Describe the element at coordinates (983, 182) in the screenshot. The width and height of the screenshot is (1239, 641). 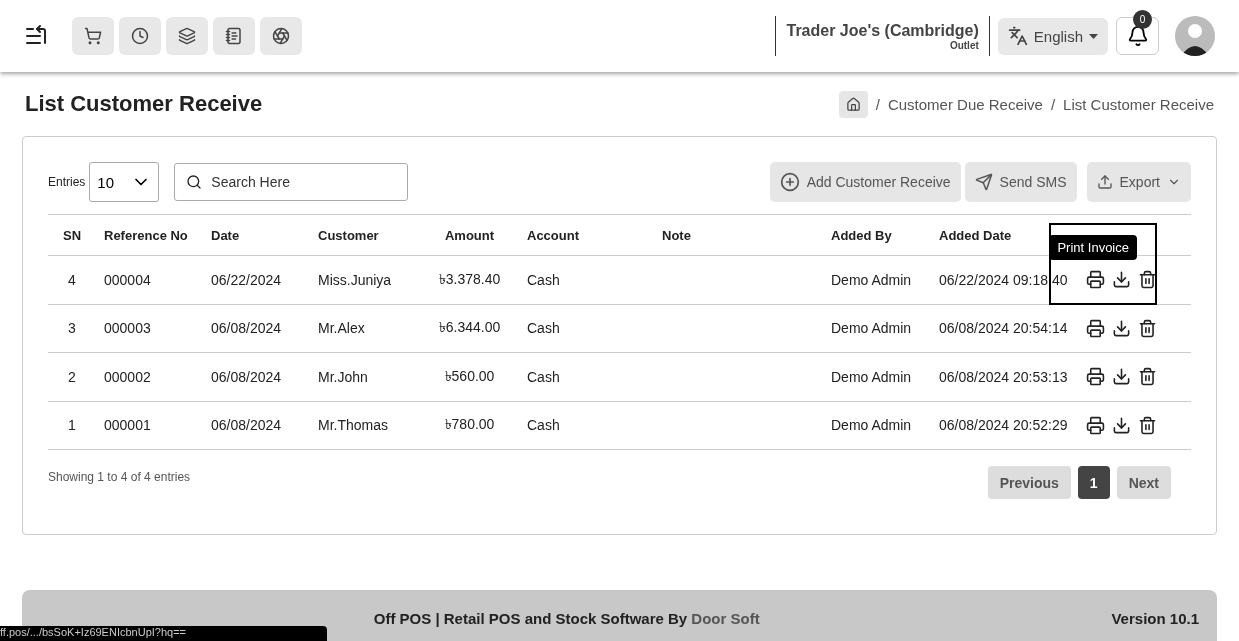
I see `send-icon` at that location.